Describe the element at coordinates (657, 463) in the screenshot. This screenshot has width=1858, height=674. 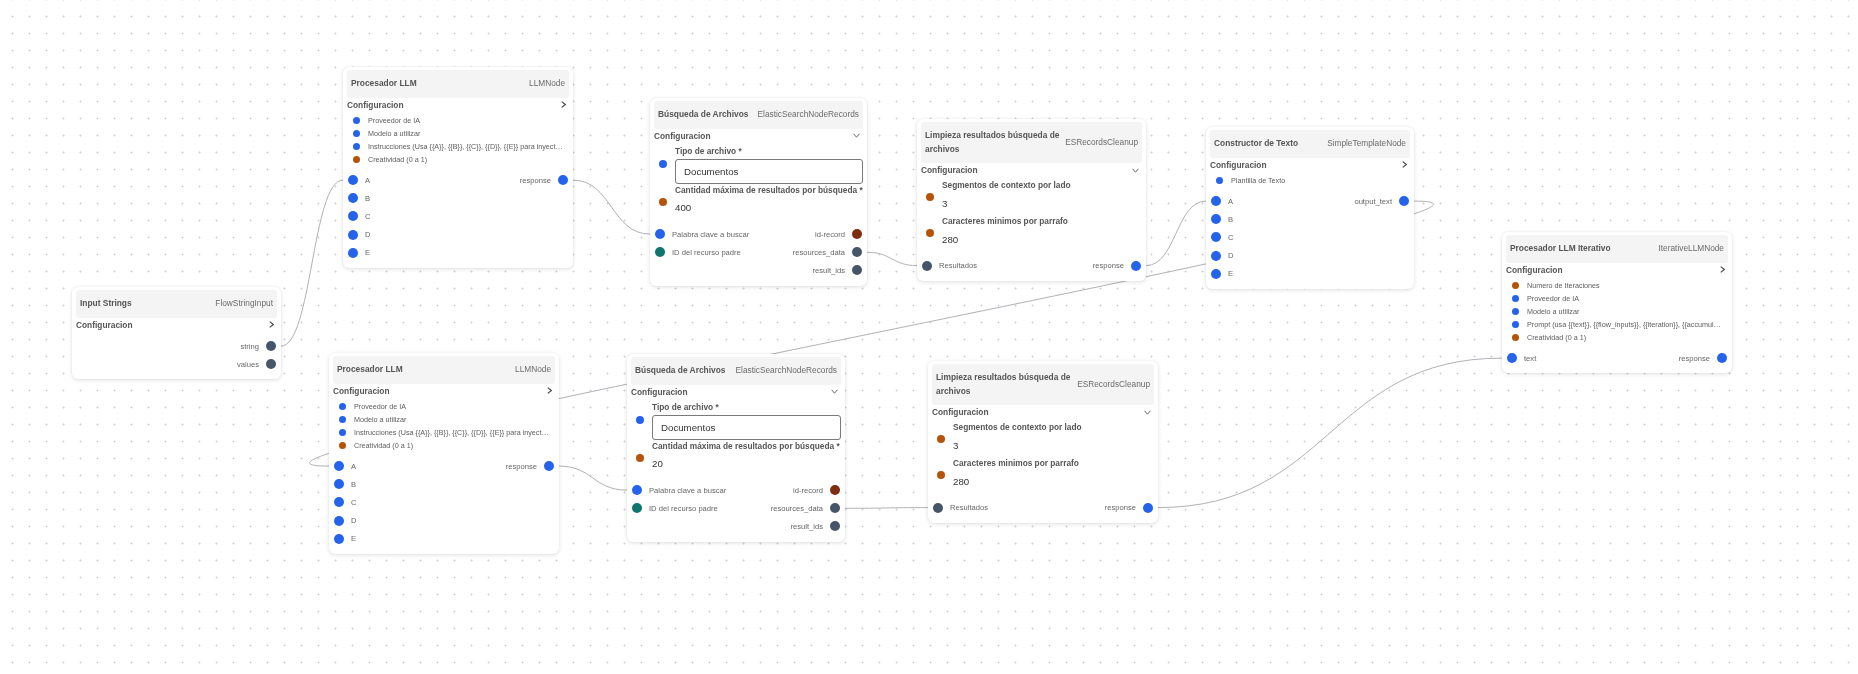
I see `number-field: 20` at that location.